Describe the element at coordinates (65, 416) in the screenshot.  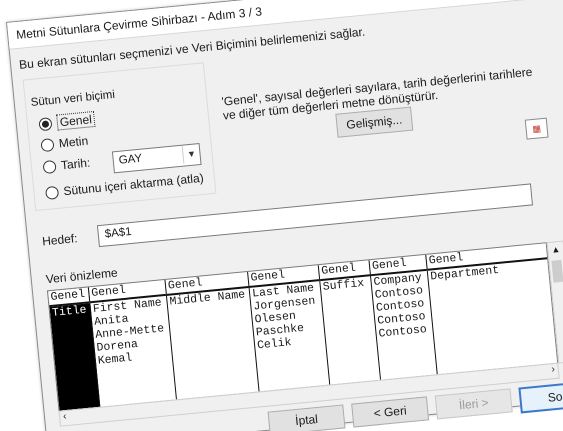
I see `chevron-left-icon: ‹` at that location.